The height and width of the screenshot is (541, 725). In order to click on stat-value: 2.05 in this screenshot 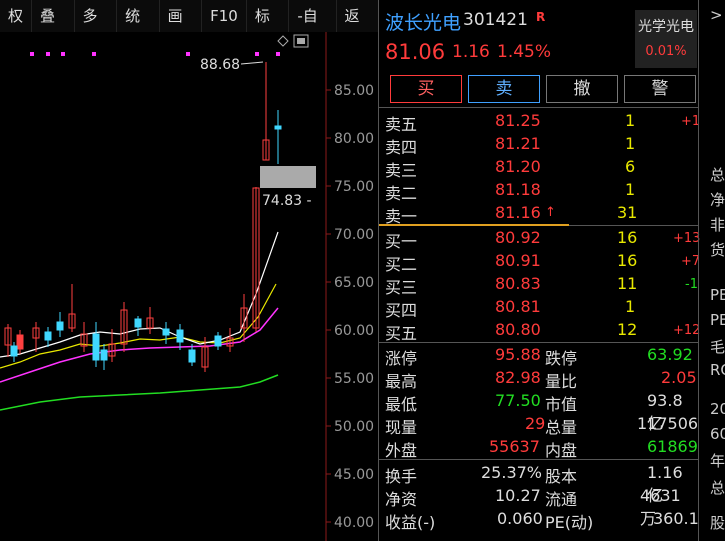, I will do `click(679, 377)`.